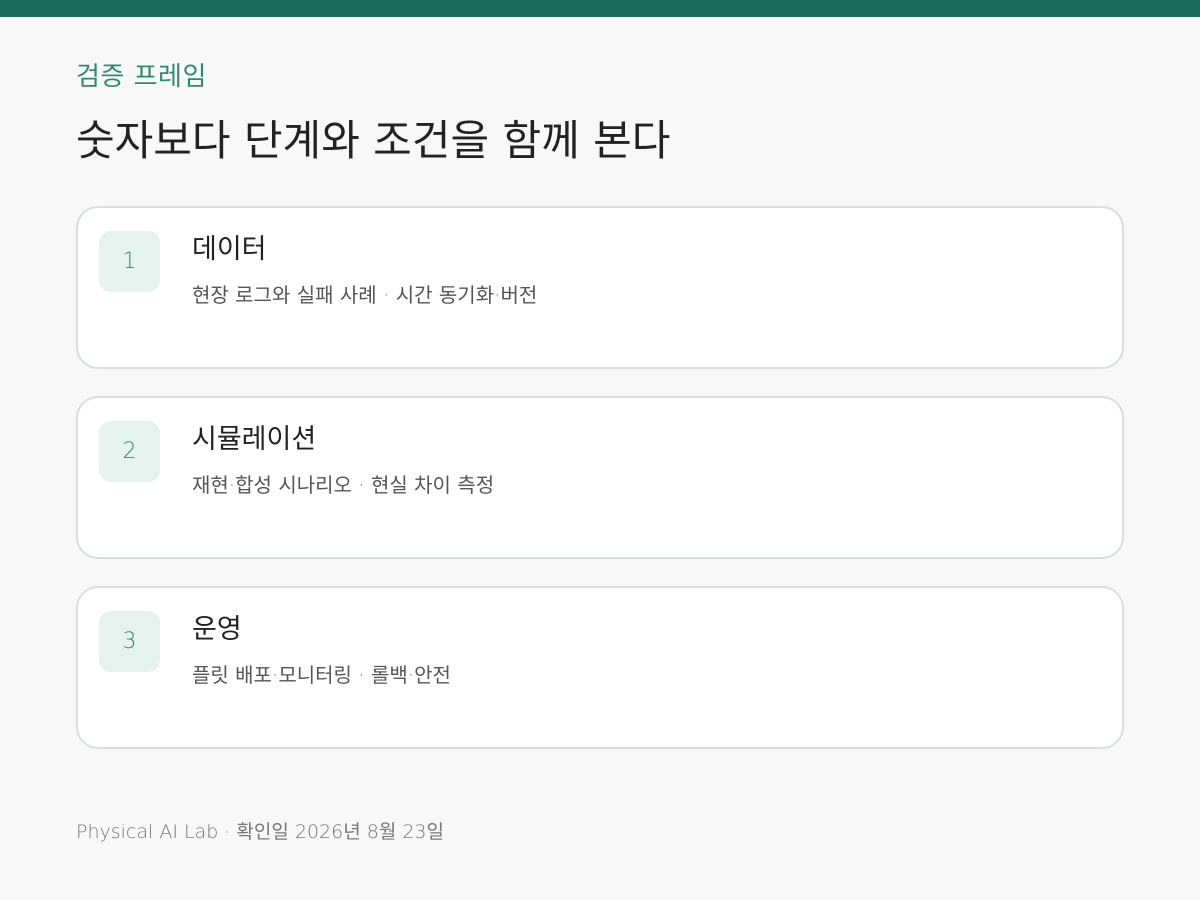 The image size is (1200, 900). Describe the element at coordinates (217, 629) in the screenshot. I see `step-title: 운영` at that location.